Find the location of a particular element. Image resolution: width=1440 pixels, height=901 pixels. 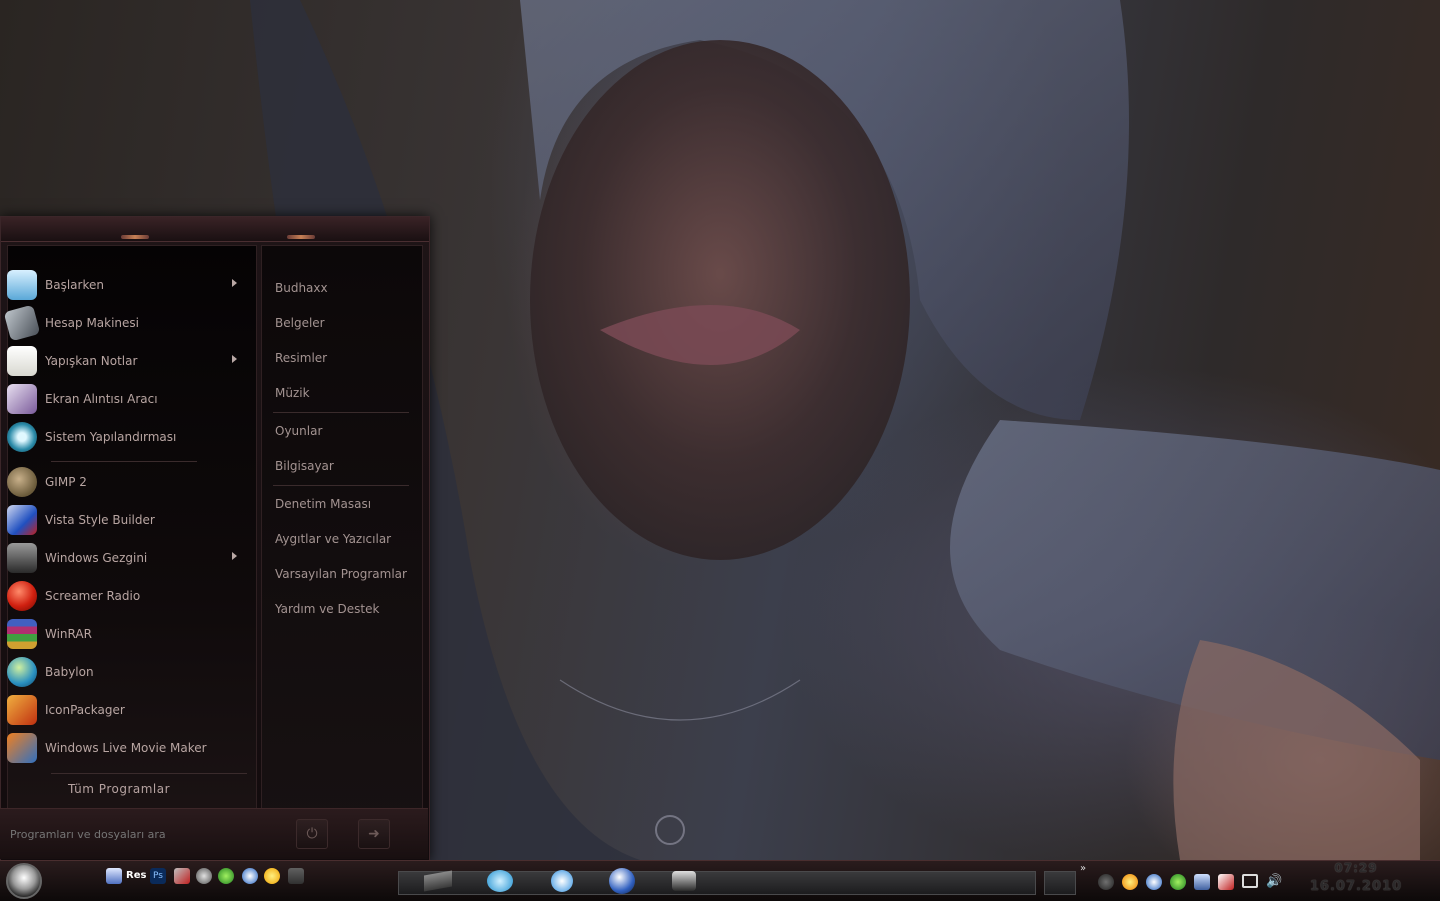

play-icon is located at coordinates (562, 881).